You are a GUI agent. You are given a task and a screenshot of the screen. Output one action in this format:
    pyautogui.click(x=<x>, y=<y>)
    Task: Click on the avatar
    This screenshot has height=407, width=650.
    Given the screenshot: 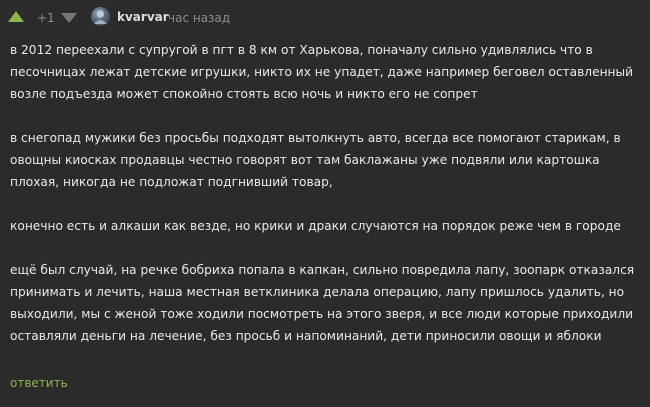 What is the action you would take?
    pyautogui.click(x=100, y=16)
    